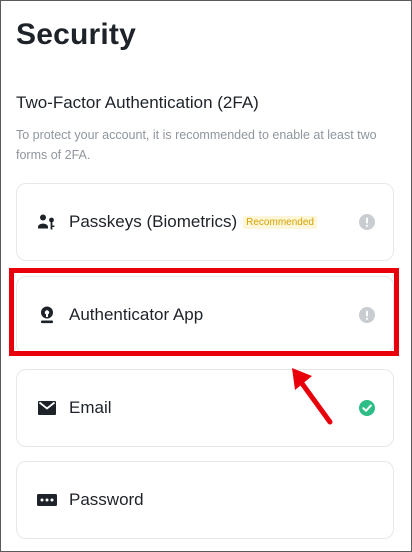  Describe the element at coordinates (367, 408) in the screenshot. I see `check-circle-icon` at that location.